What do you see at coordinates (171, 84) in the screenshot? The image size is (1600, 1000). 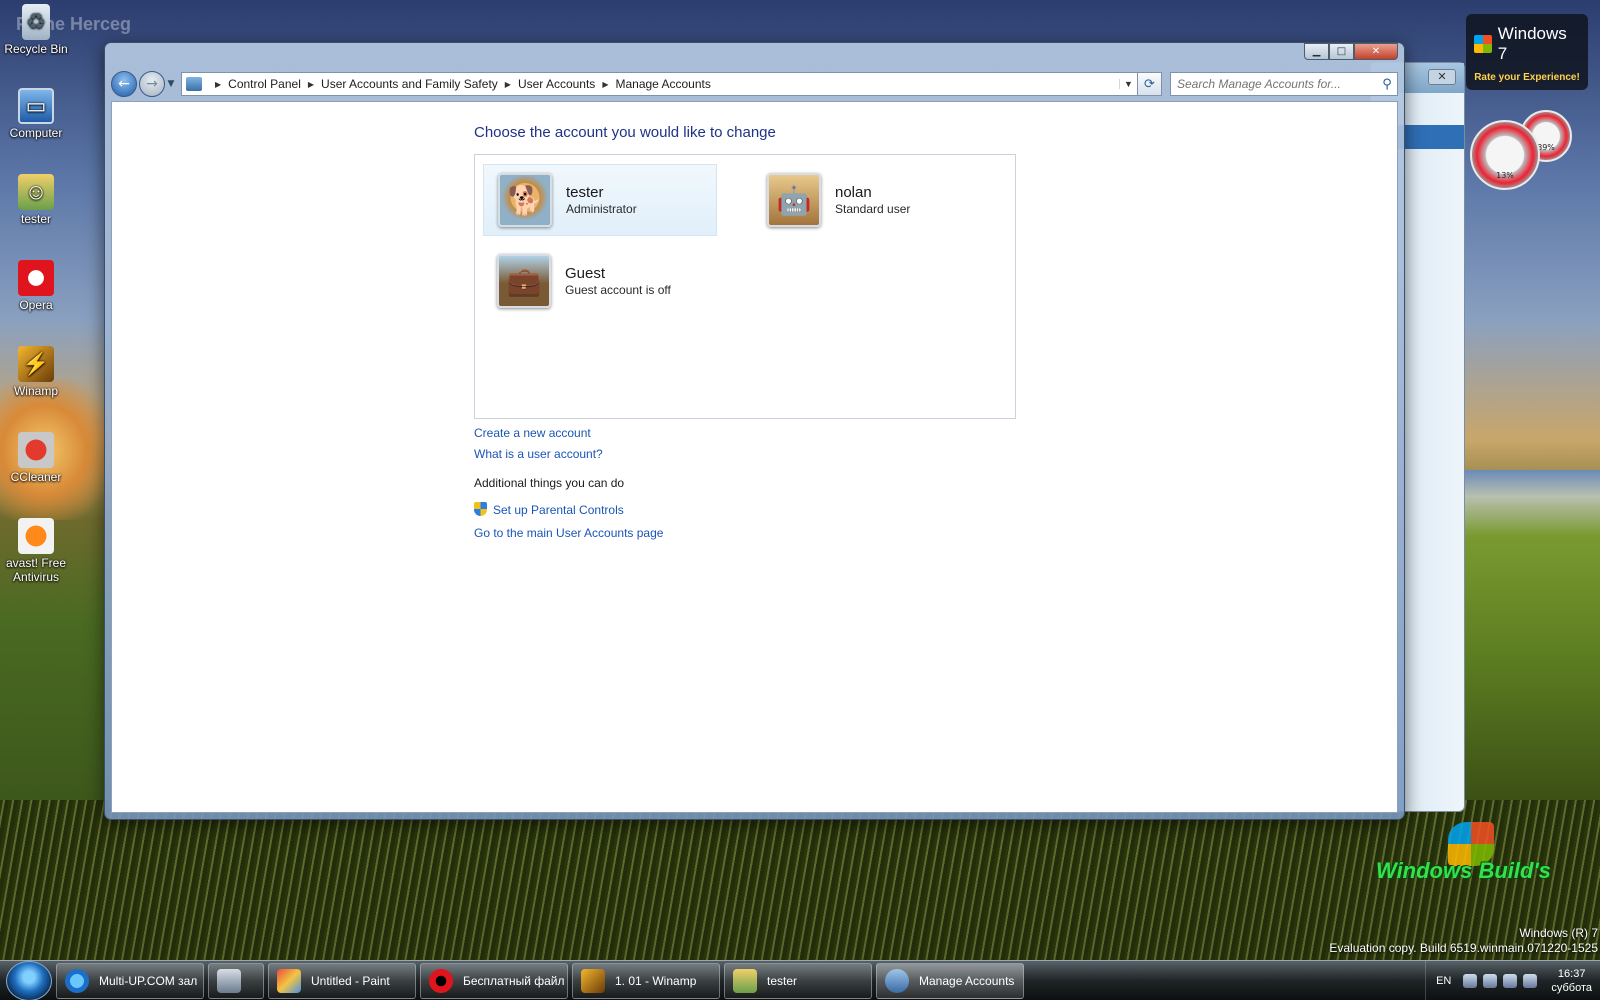 I see `recent-pages-dropdown: ▼` at bounding box center [171, 84].